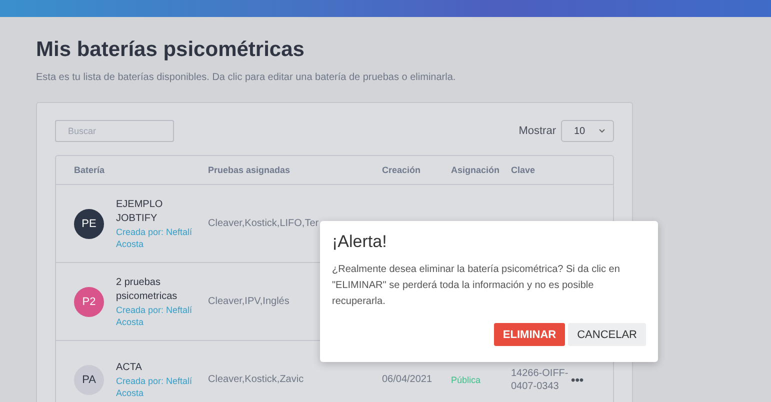 This screenshot has width=771, height=402. Describe the element at coordinates (246, 77) in the screenshot. I see `page-subtitle: Esta es tu lista de baterías disponibles. Da clic para editar una batería de pruebas o eliminarla.` at that location.